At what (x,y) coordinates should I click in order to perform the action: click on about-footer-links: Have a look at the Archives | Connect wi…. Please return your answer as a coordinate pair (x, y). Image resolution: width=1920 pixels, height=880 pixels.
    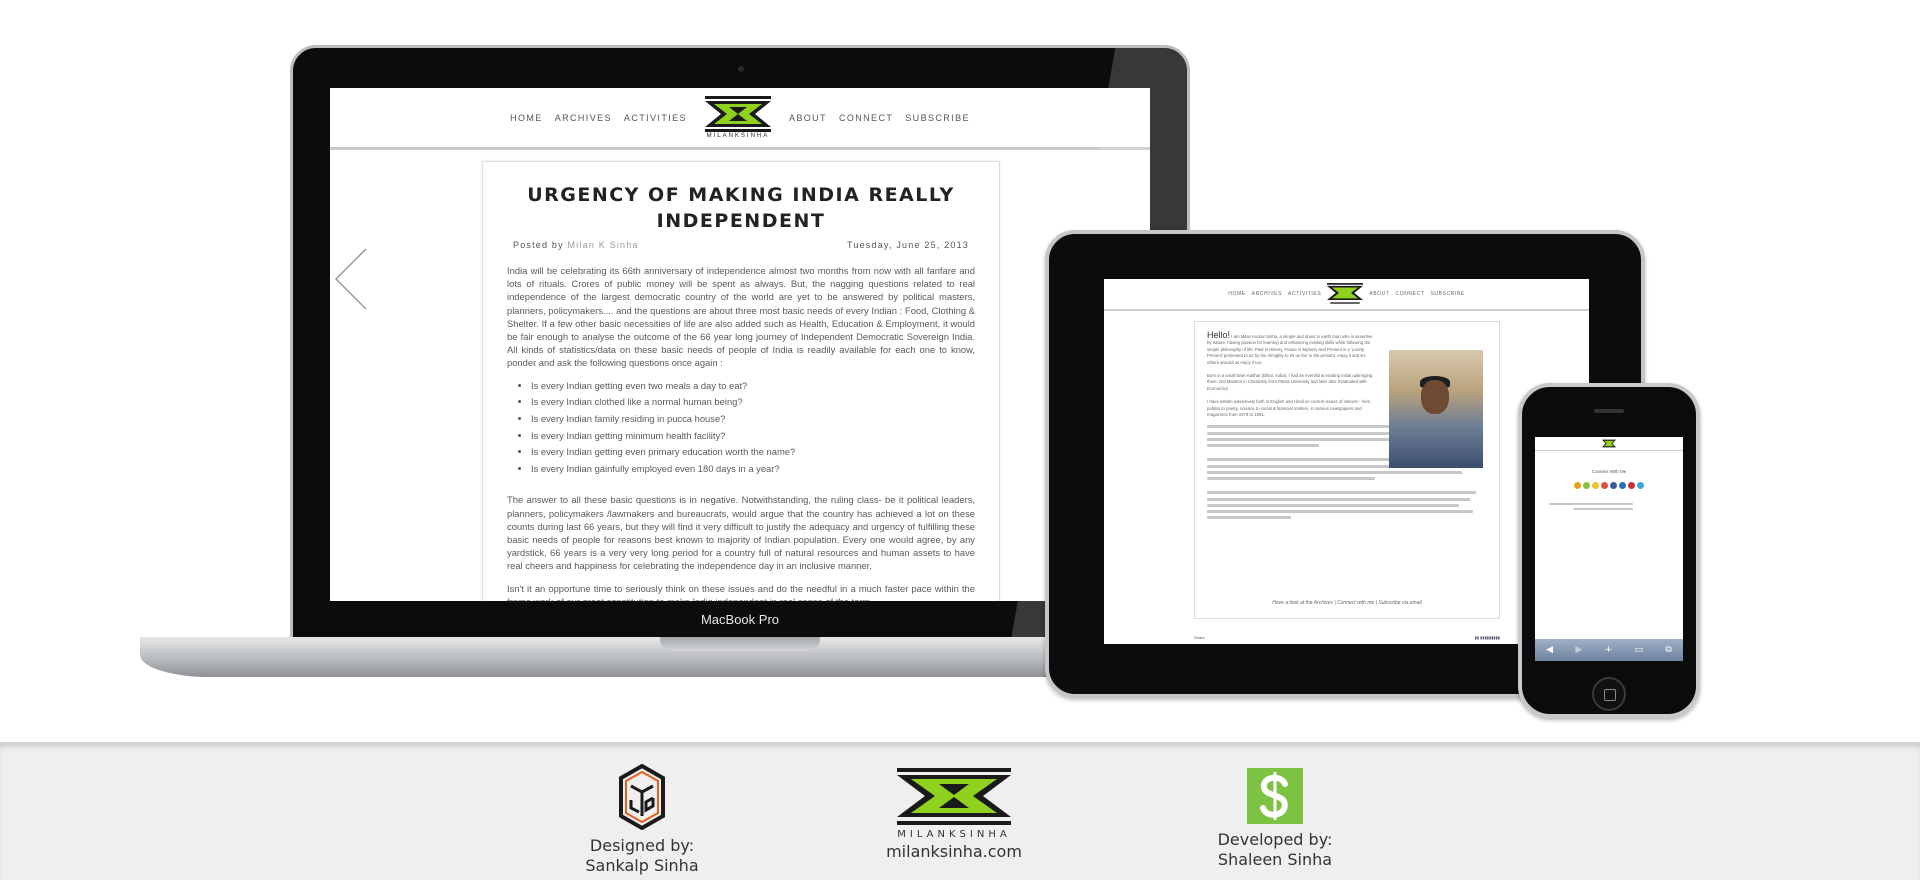
    Looking at the image, I should click on (1347, 603).